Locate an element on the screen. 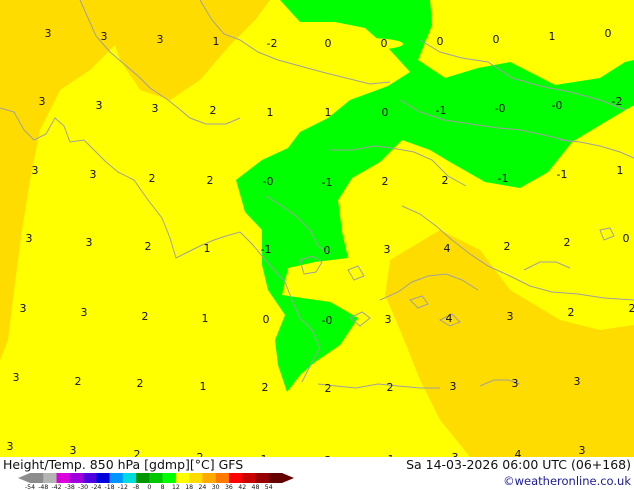 Image resolution: width=634 pixels, height=490 pixels. legend-tick-label: 0 is located at coordinates (149, 487).